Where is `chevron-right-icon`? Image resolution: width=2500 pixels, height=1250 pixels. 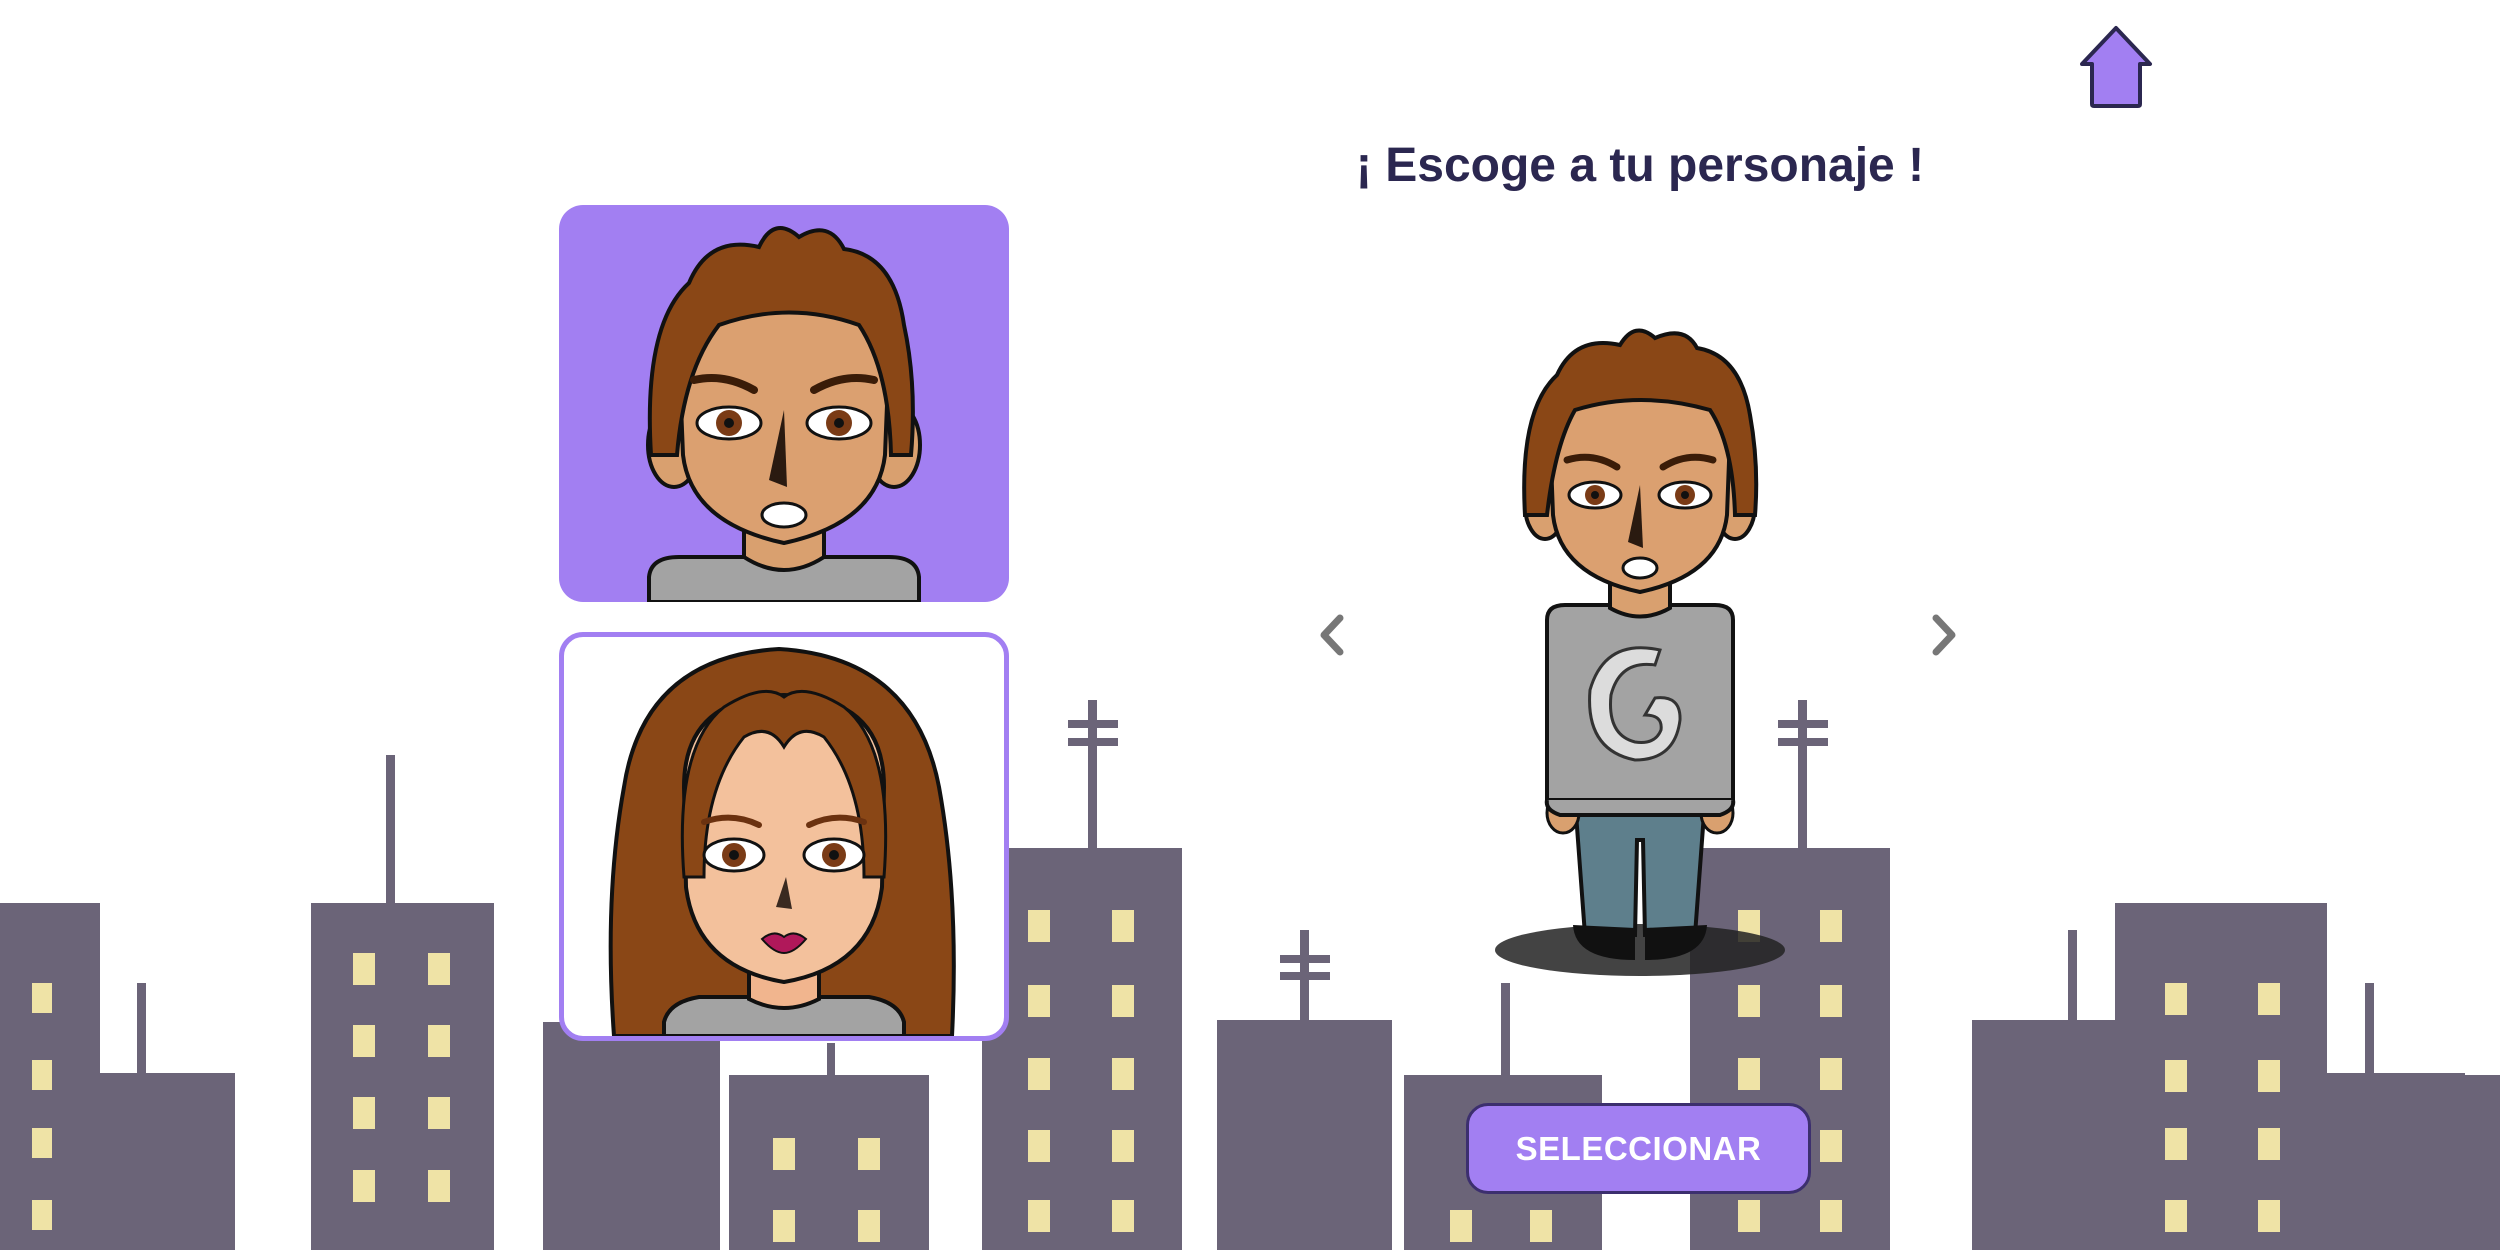
chevron-right-icon is located at coordinates (1944, 635).